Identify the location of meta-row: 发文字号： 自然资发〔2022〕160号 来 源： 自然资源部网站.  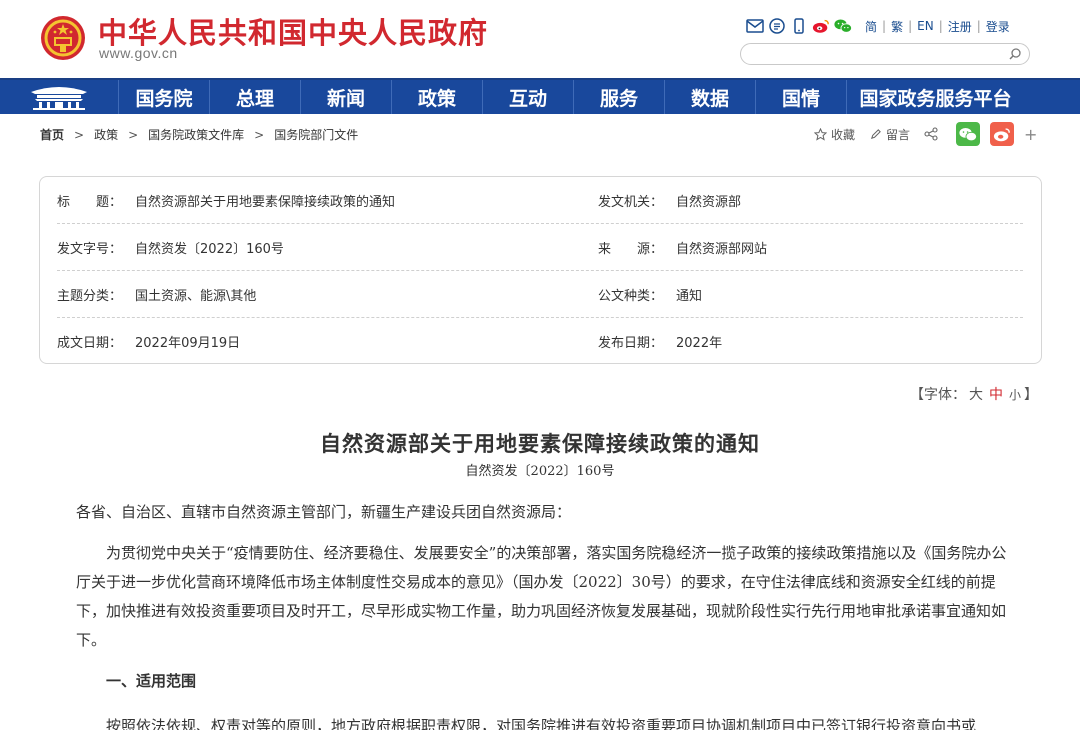
(540, 247).